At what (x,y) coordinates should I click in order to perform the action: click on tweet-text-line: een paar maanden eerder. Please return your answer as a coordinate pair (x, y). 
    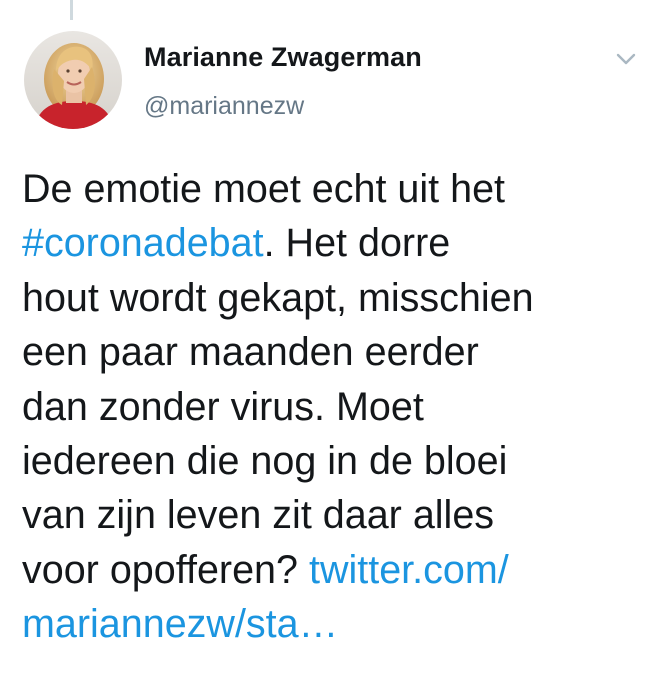
    Looking at the image, I should click on (250, 352).